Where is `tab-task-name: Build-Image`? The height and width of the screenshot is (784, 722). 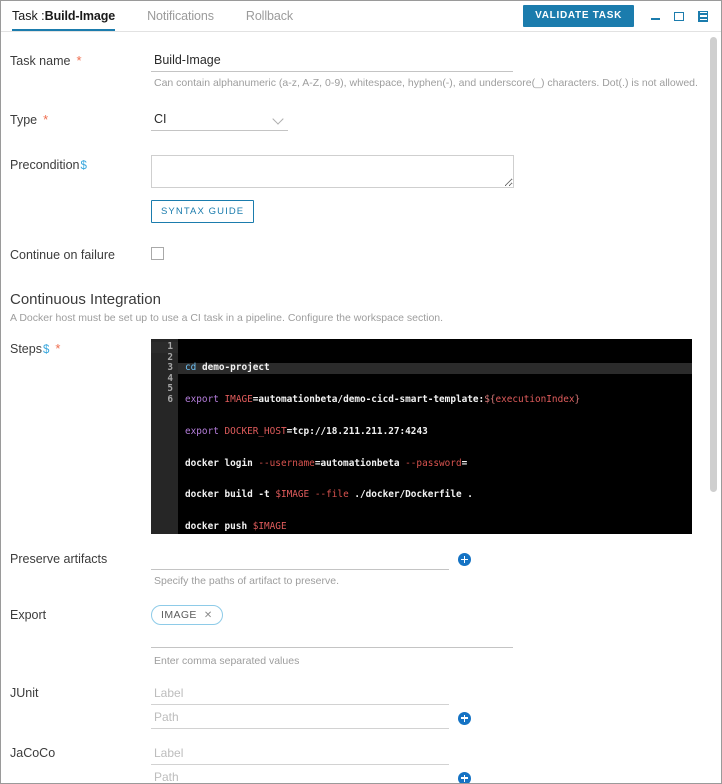
tab-task-name: Build-Image is located at coordinates (80, 16).